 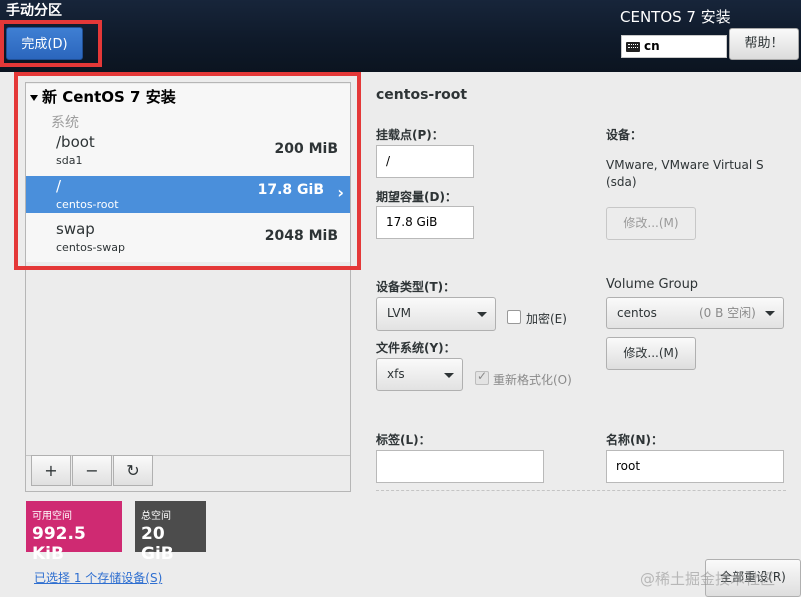 I want to click on volume-group-name: centos, so click(x=637, y=313).